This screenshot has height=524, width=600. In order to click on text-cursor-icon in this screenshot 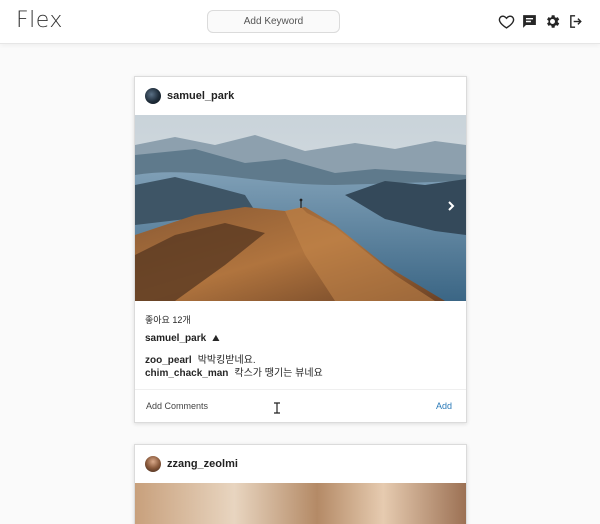, I will do `click(277, 408)`.